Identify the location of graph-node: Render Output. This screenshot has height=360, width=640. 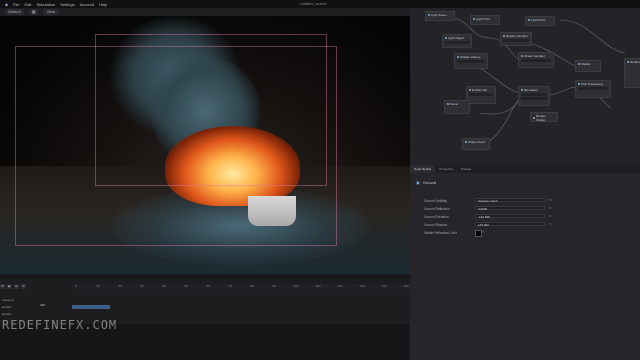
(544, 117).